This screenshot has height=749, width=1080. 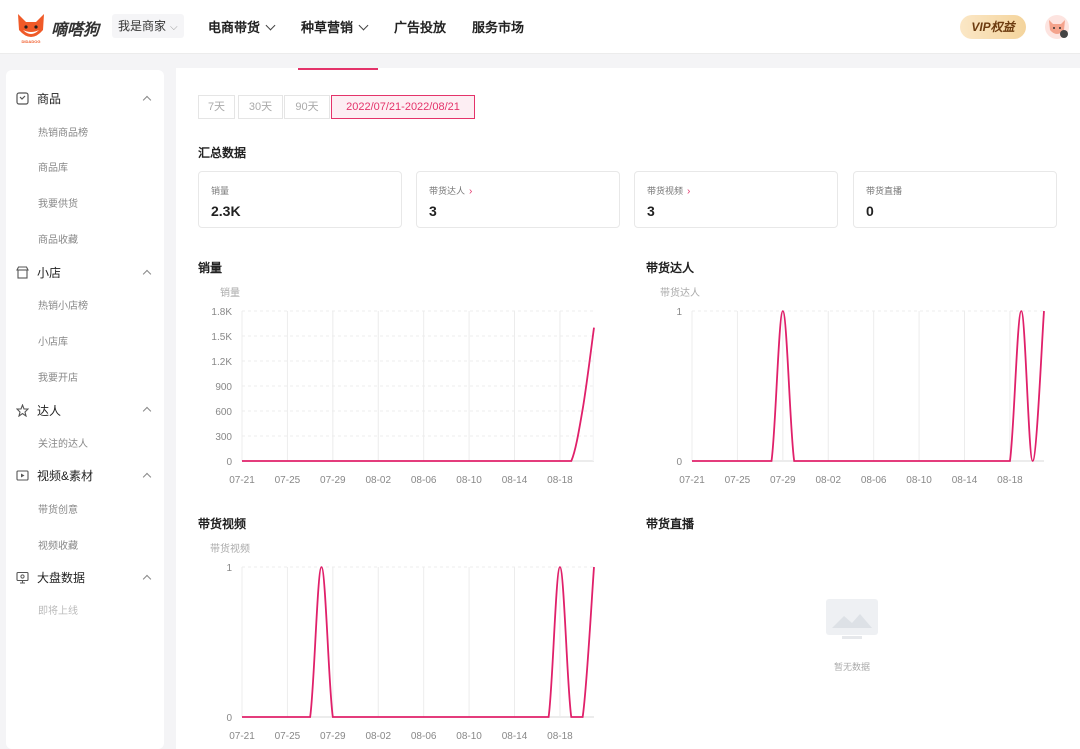 I want to click on logo-text: DIDADOG, so click(x=31, y=41).